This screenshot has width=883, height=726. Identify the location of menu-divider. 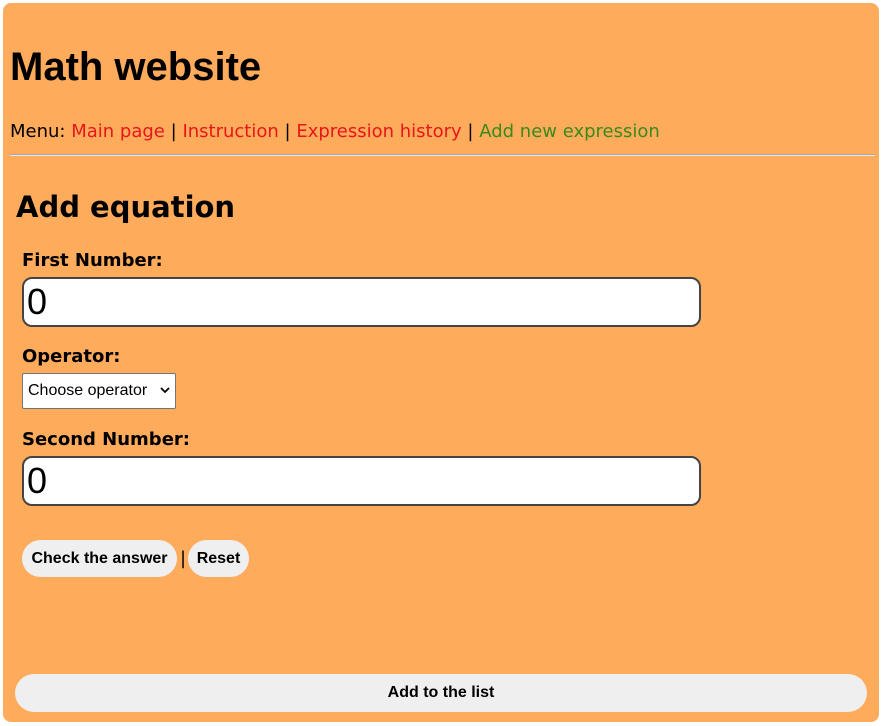
(442, 155).